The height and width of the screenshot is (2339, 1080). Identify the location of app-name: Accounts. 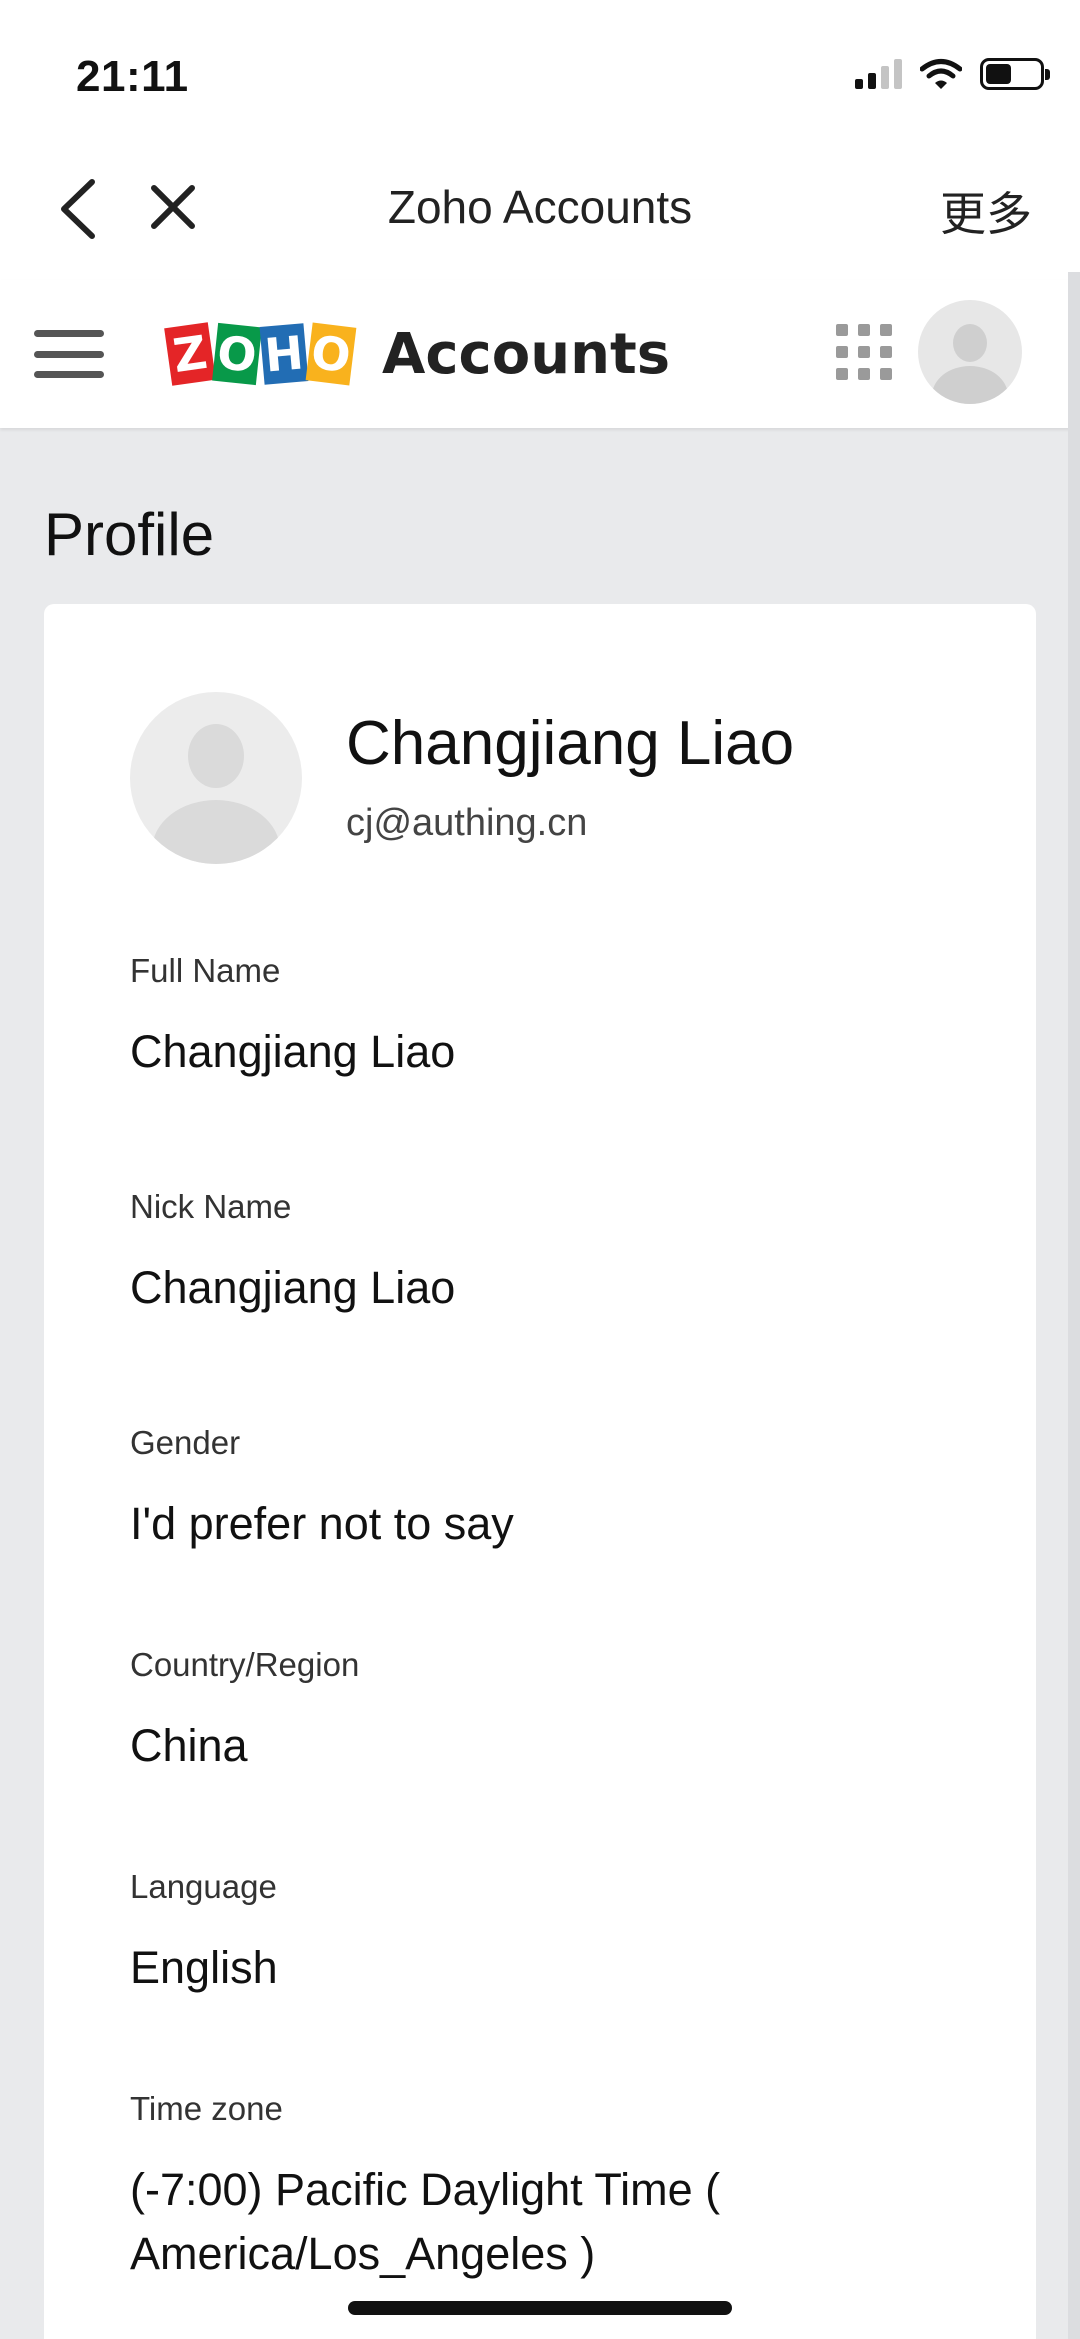
(526, 354).